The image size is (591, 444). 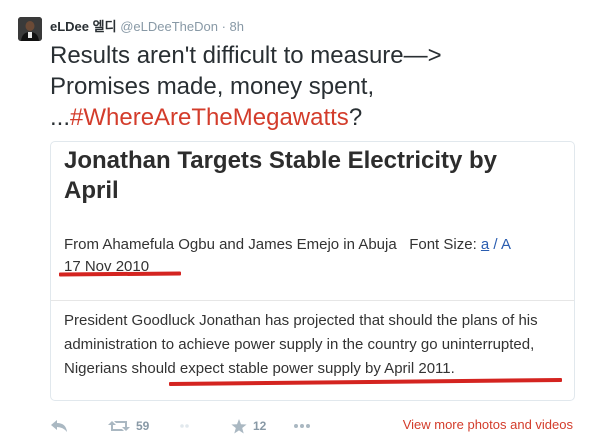 What do you see at coordinates (239, 425) in the screenshot?
I see `star-icon` at bounding box center [239, 425].